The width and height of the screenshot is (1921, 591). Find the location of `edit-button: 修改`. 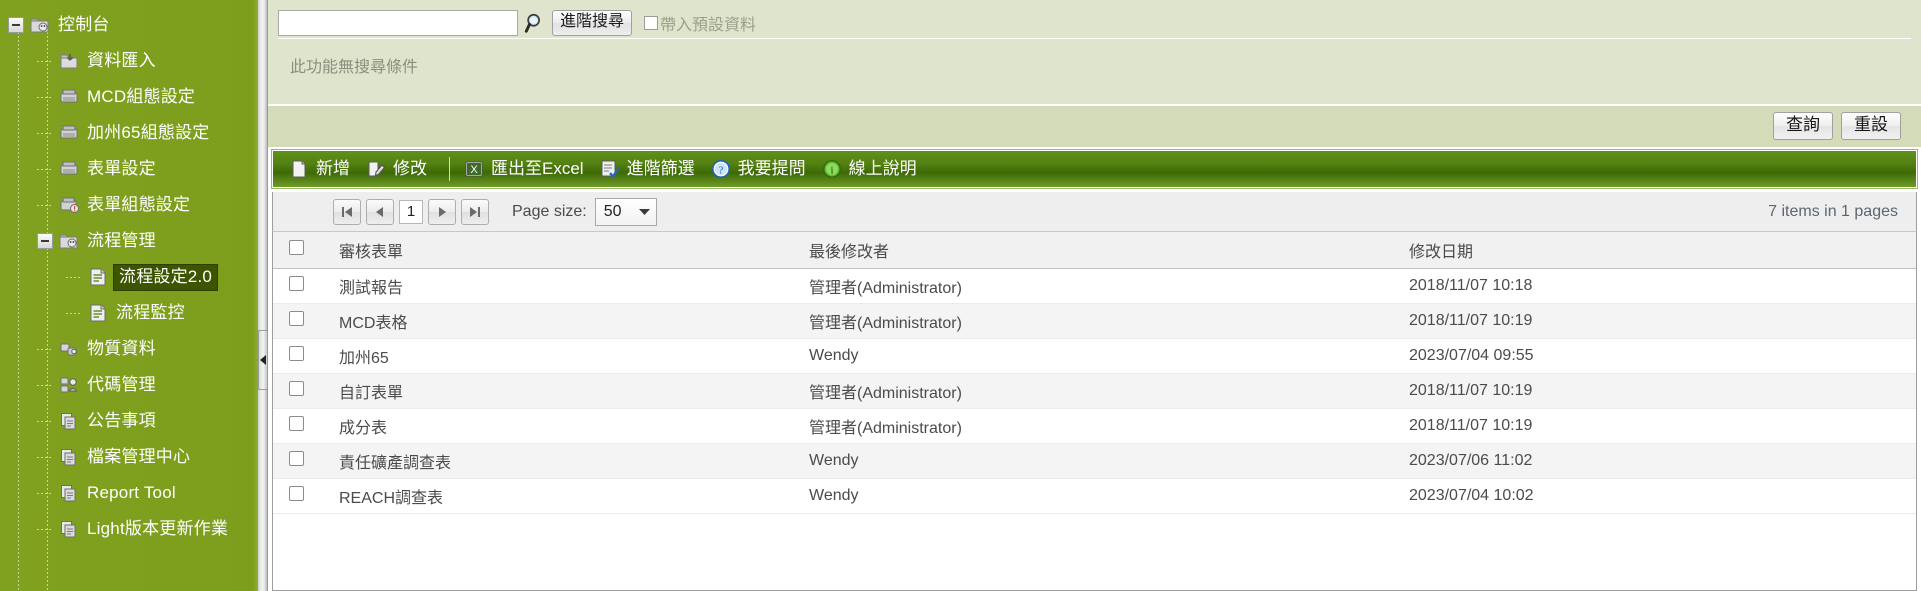

edit-button: 修改 is located at coordinates (400, 169).